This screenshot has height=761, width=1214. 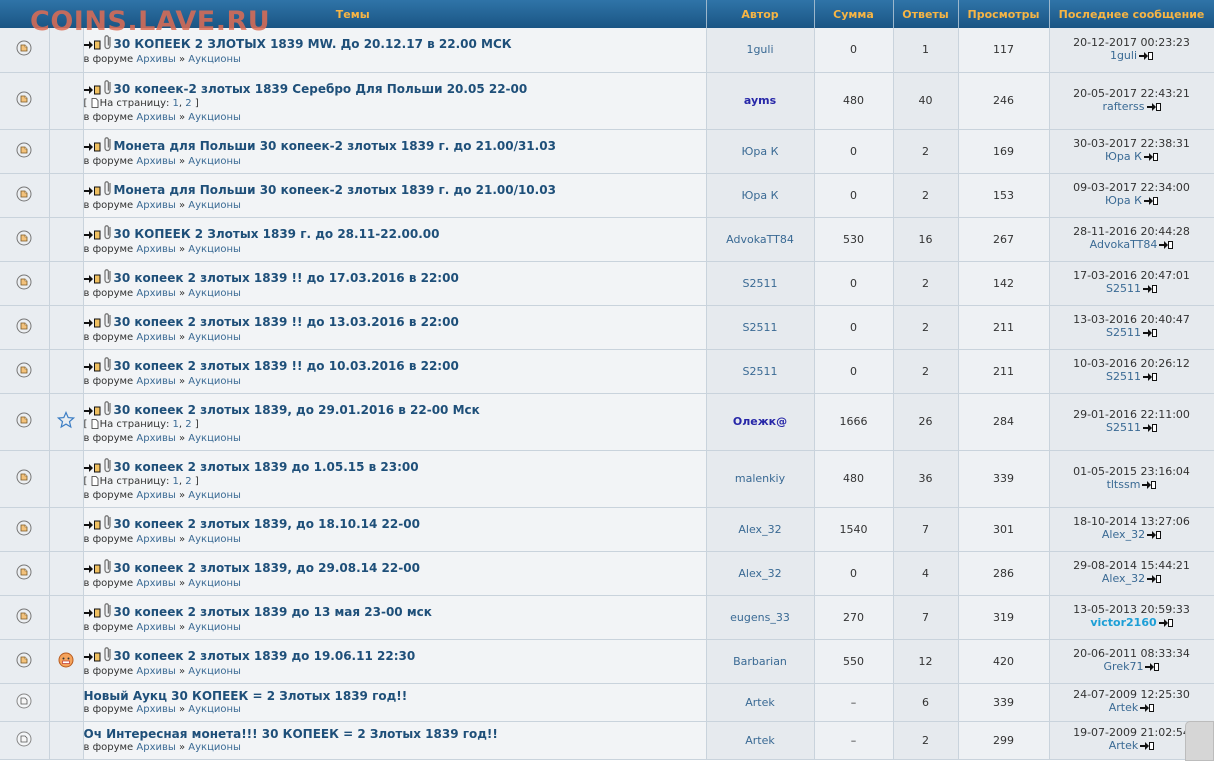 What do you see at coordinates (1124, 244) in the screenshot?
I see `last-post-user-link: AdvokaTT84` at bounding box center [1124, 244].